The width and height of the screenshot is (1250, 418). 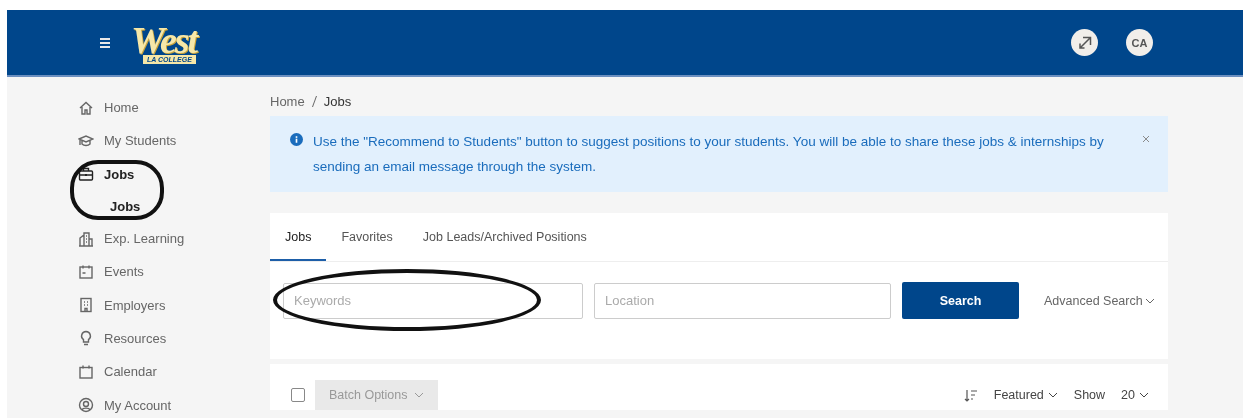 What do you see at coordinates (960, 300) in the screenshot?
I see `search-button: Search` at bounding box center [960, 300].